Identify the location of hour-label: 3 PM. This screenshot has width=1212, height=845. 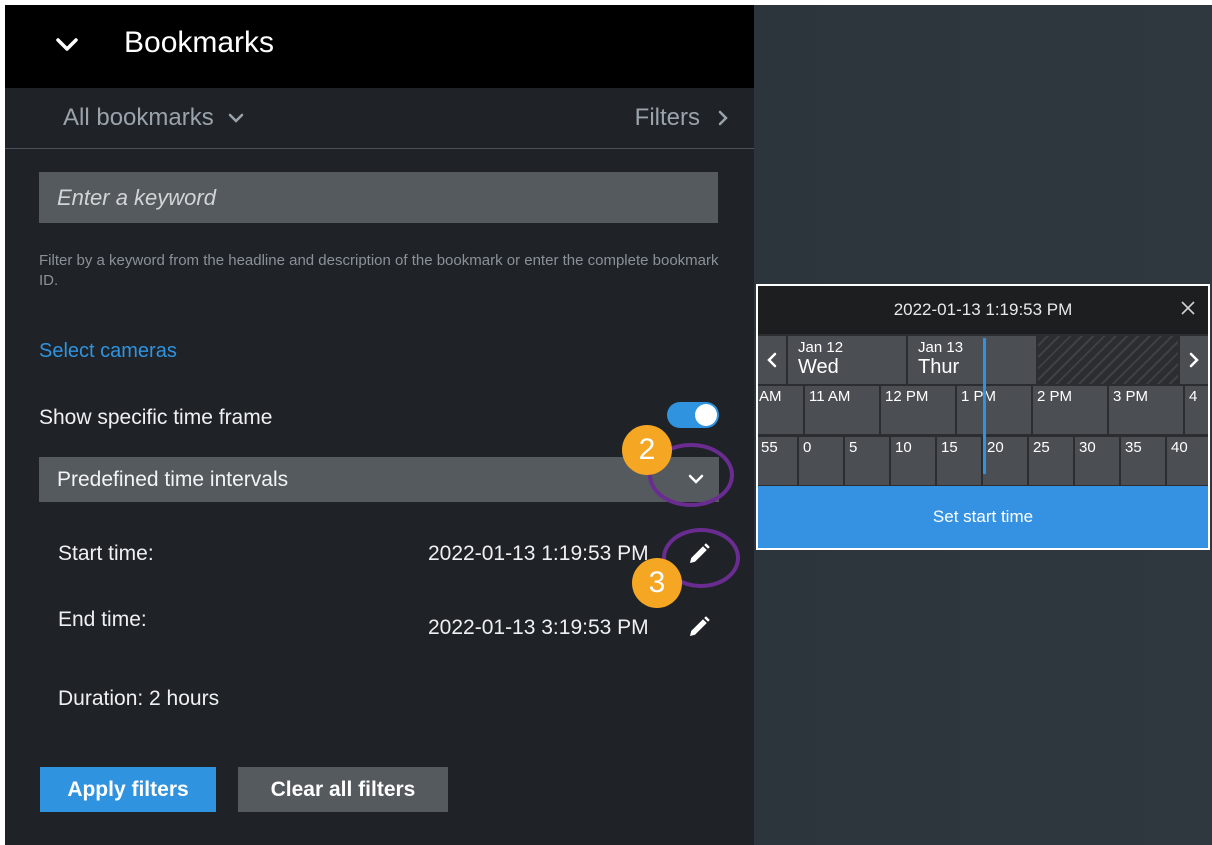
(1131, 396).